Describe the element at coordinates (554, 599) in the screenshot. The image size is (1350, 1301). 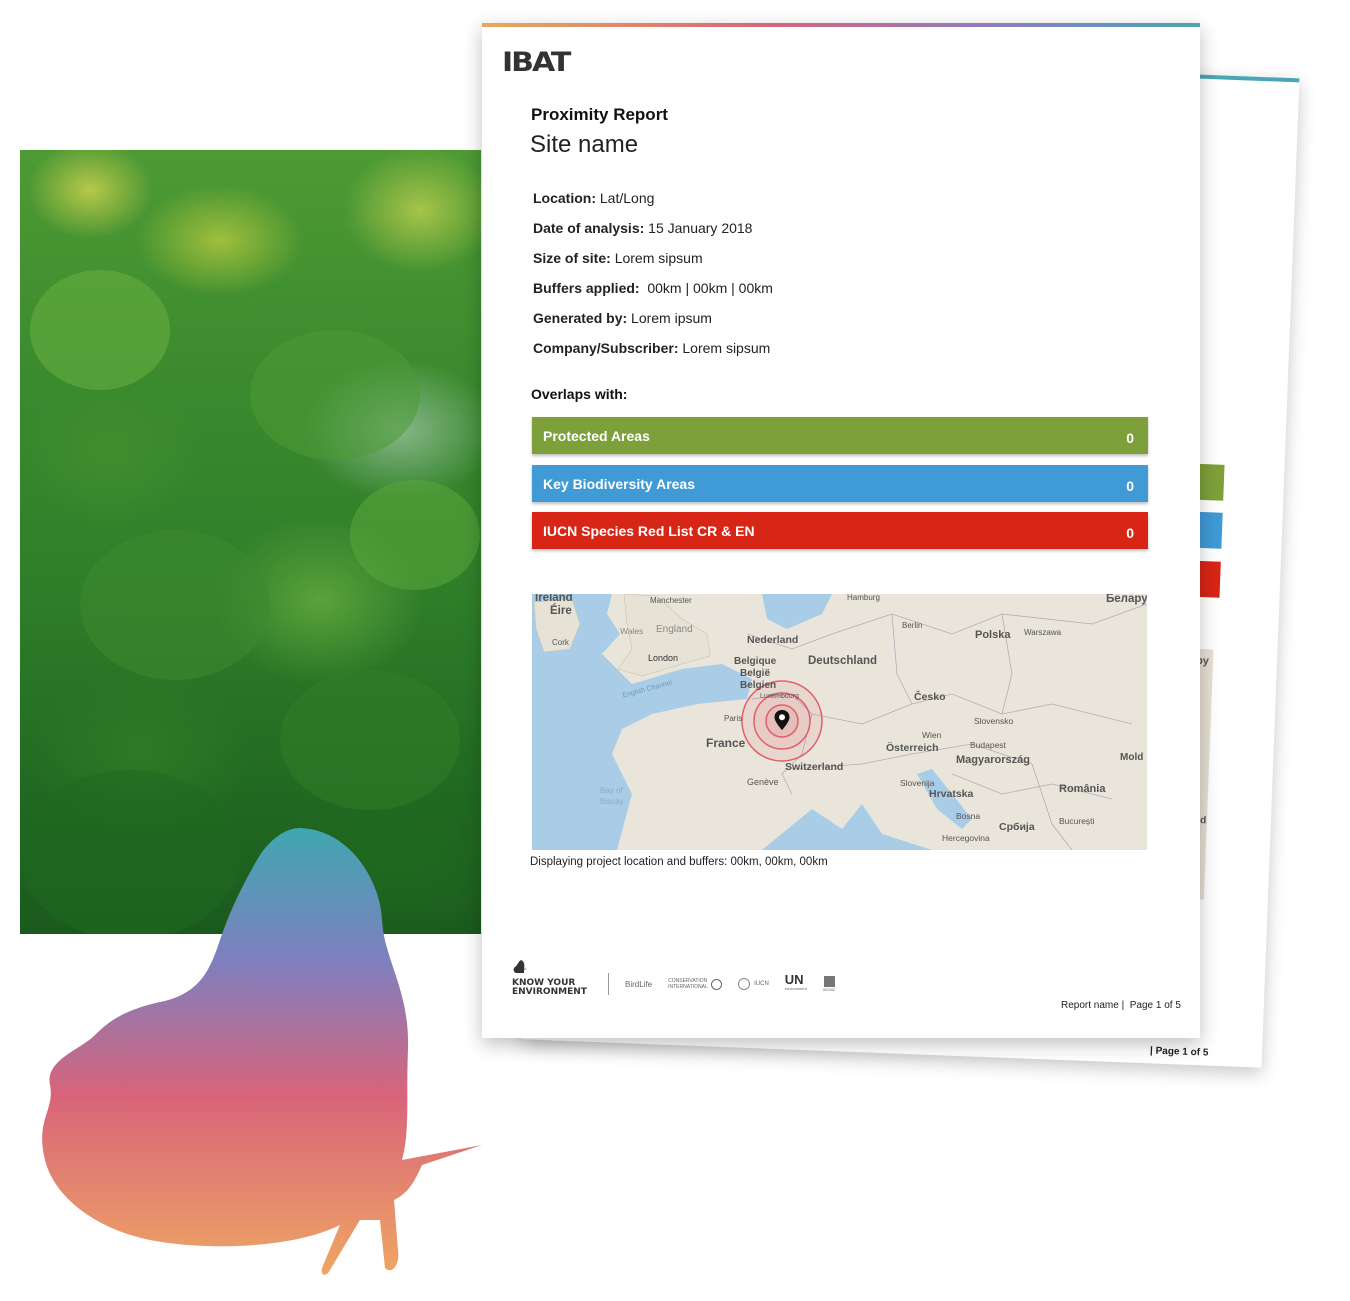
I see `map-label: Ireland` at that location.